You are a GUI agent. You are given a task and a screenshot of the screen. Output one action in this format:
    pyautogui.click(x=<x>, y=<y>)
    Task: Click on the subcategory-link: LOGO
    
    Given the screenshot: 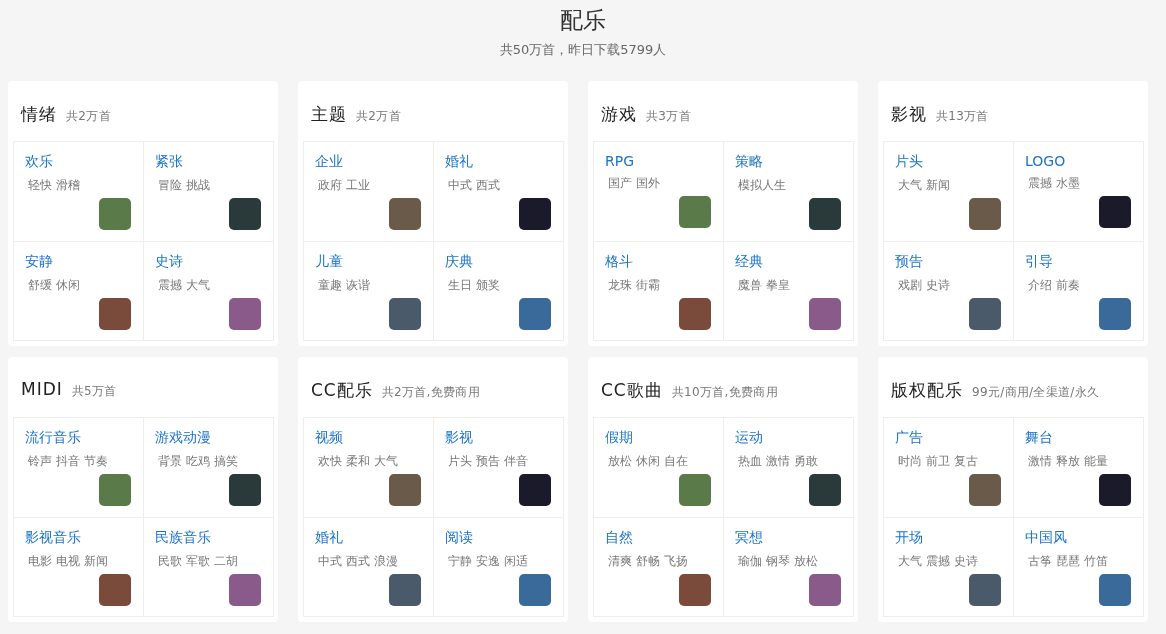 What is the action you would take?
    pyautogui.click(x=1078, y=161)
    